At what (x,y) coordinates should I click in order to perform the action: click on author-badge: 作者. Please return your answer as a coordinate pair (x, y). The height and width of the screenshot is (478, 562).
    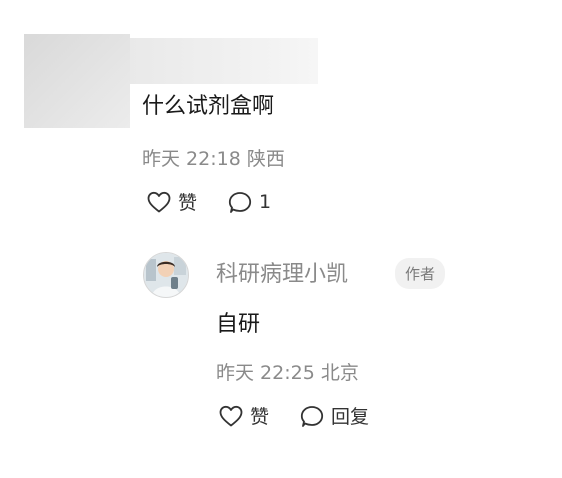
    Looking at the image, I should click on (420, 273).